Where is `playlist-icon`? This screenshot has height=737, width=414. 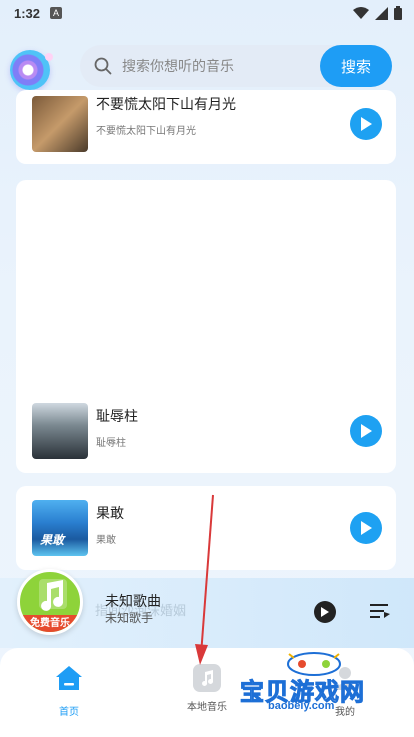 playlist-icon is located at coordinates (380, 611).